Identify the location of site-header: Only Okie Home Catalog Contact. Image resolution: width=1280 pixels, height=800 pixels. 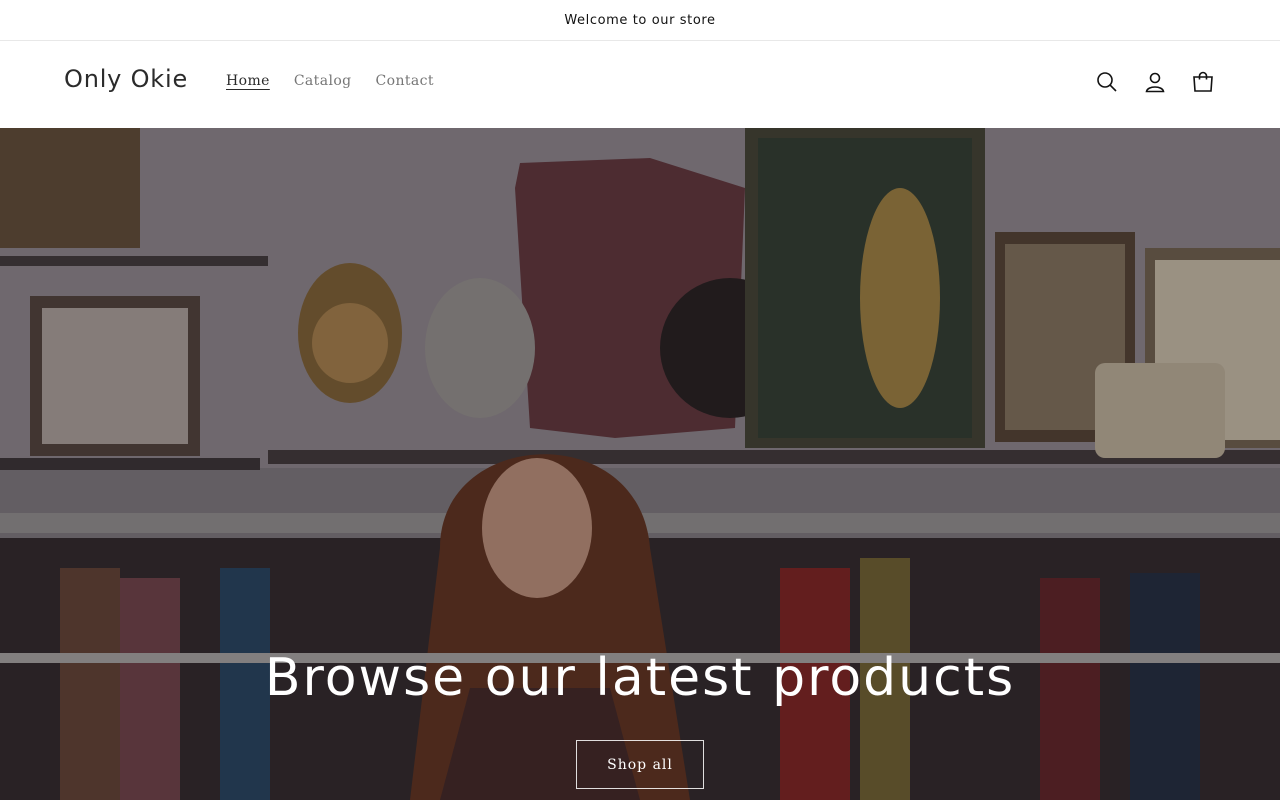
(640, 84).